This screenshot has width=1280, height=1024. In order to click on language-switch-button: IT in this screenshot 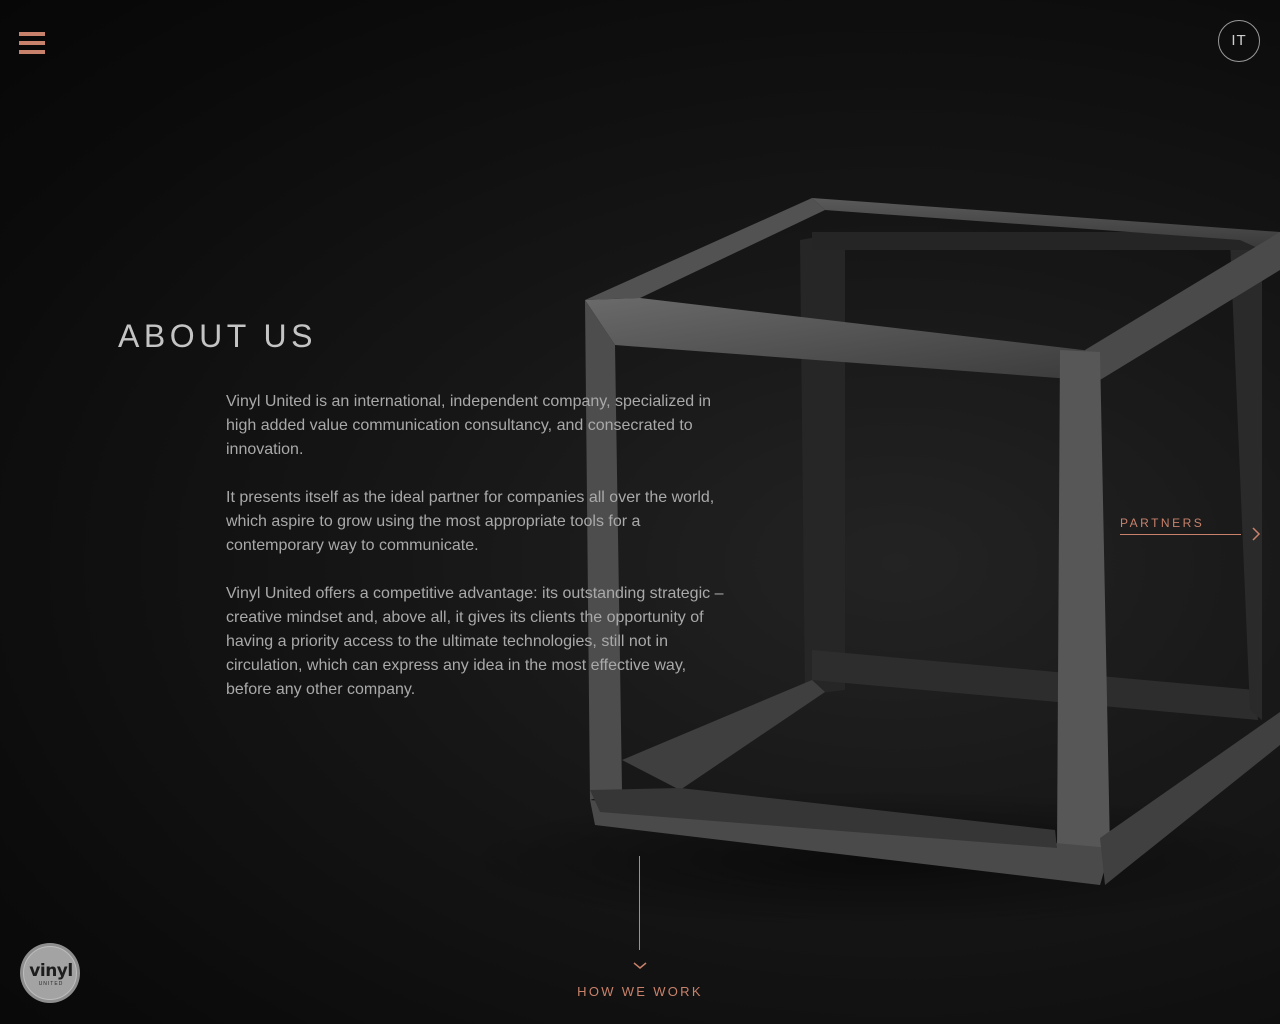, I will do `click(1239, 41)`.